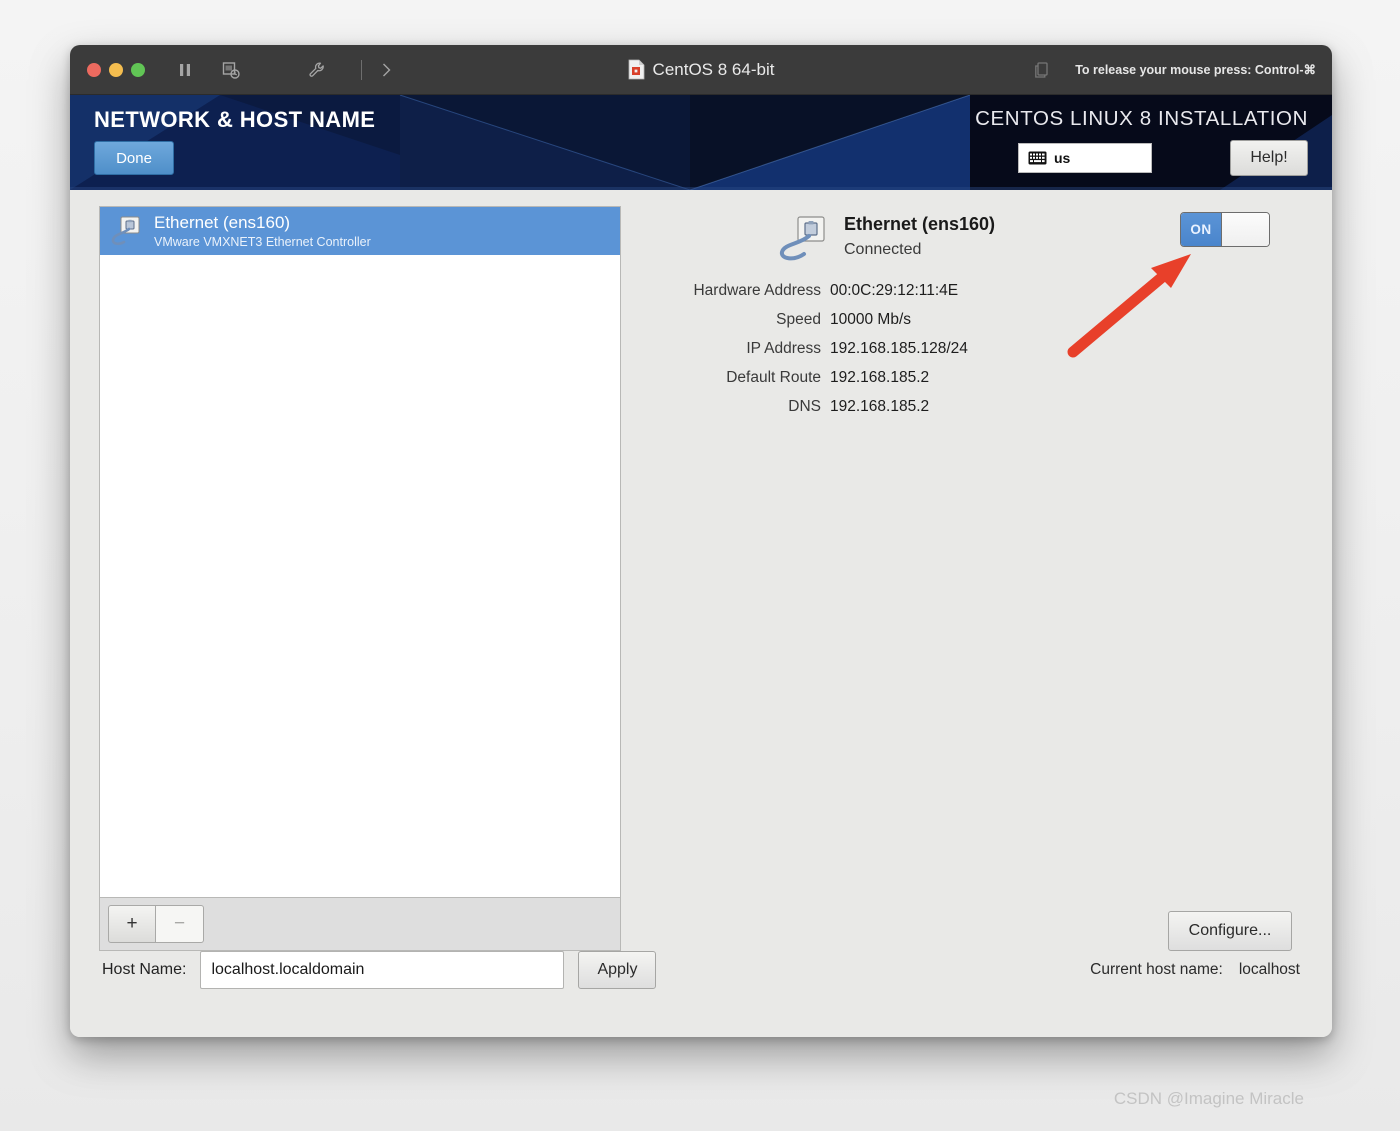 This screenshot has height=1131, width=1400. I want to click on list-item-name: Ethernet (ens160), so click(222, 223).